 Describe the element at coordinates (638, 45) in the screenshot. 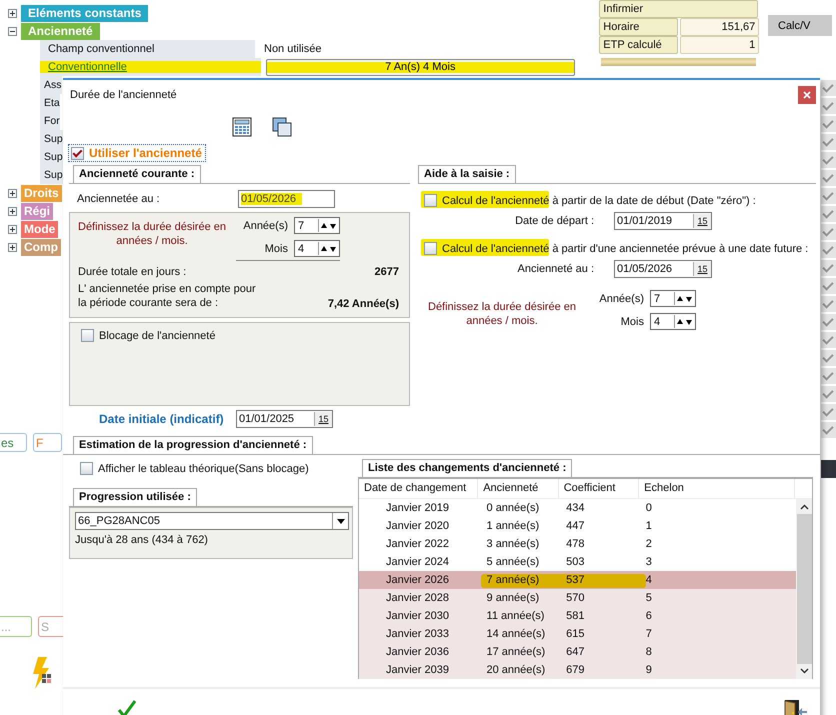

I see `info-label: ETP calculé` at that location.